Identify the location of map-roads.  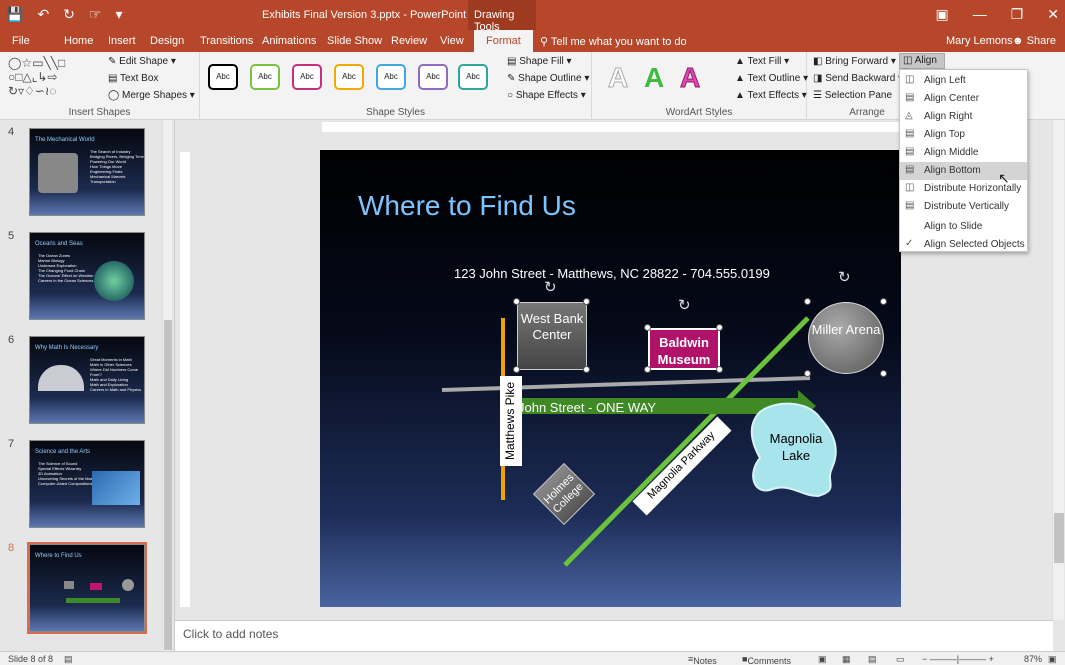
(639, 441).